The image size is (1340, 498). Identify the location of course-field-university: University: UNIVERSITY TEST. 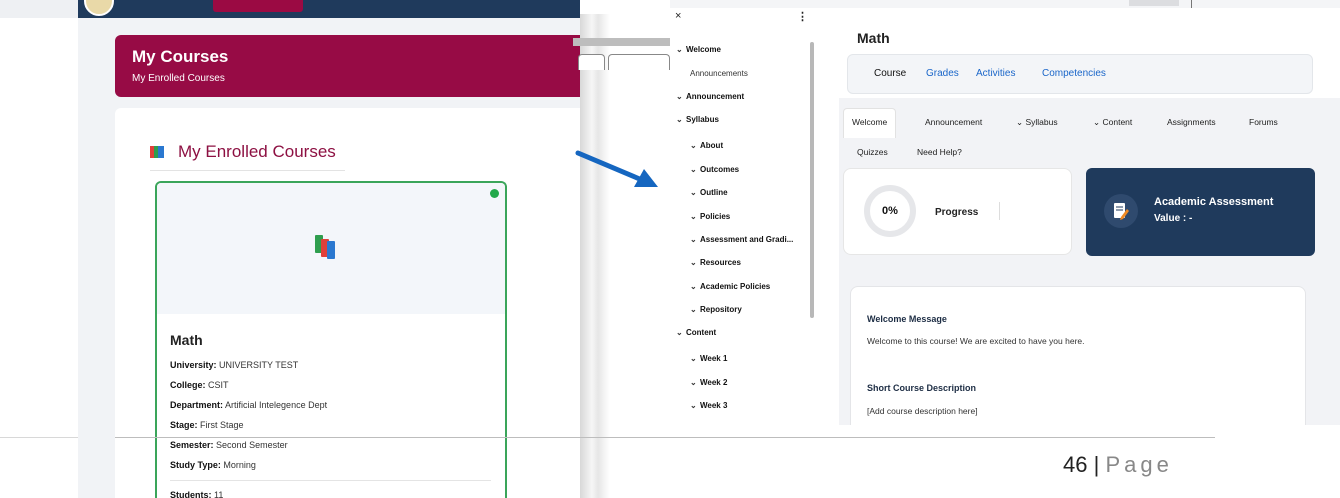
(337, 365).